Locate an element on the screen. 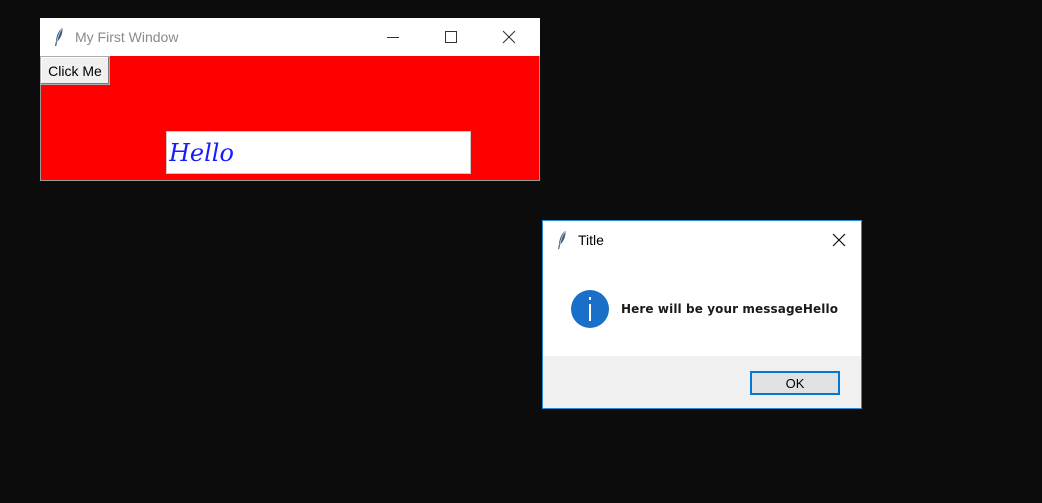 The image size is (1042, 503). minimize-button is located at coordinates (393, 37).